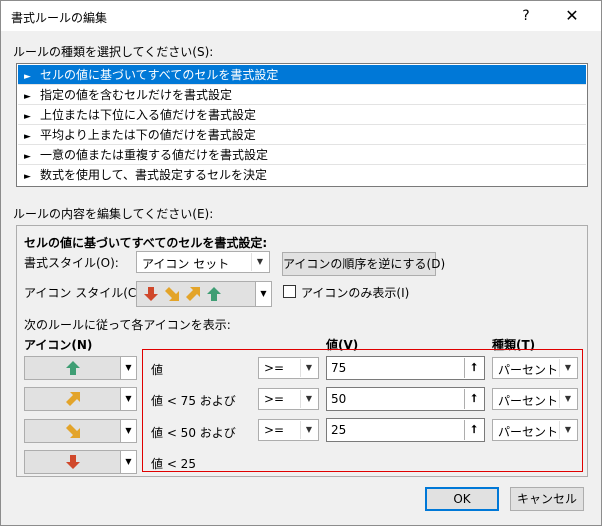  What do you see at coordinates (301, 16) in the screenshot?
I see `title-bar: 書式ルールの編集 ? ✕` at bounding box center [301, 16].